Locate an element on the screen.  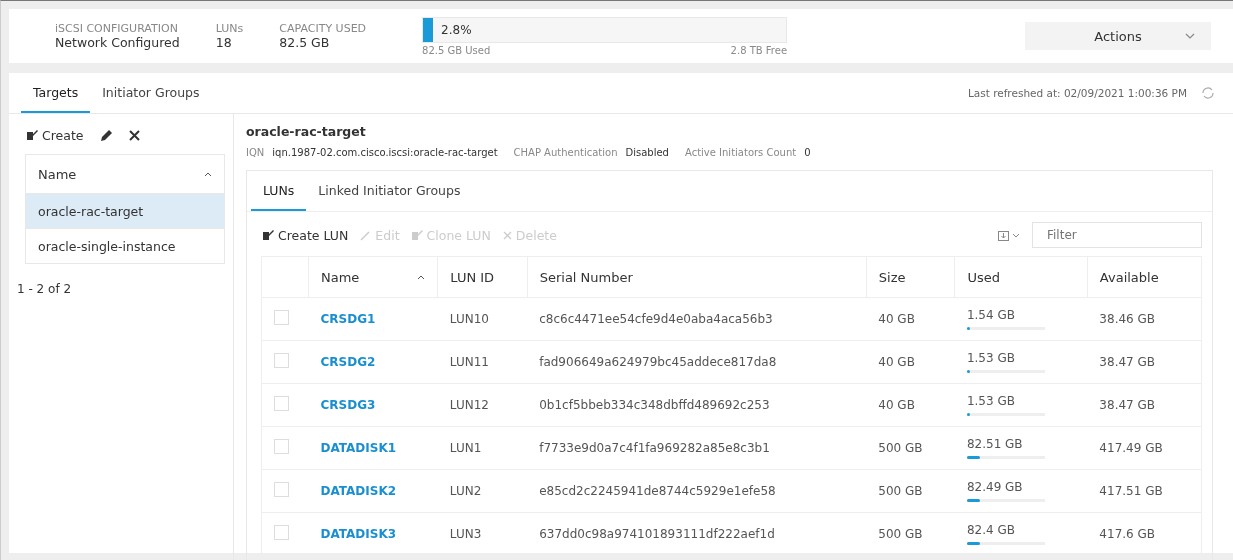
table-cell: 417.6 GB is located at coordinates (1127, 534).